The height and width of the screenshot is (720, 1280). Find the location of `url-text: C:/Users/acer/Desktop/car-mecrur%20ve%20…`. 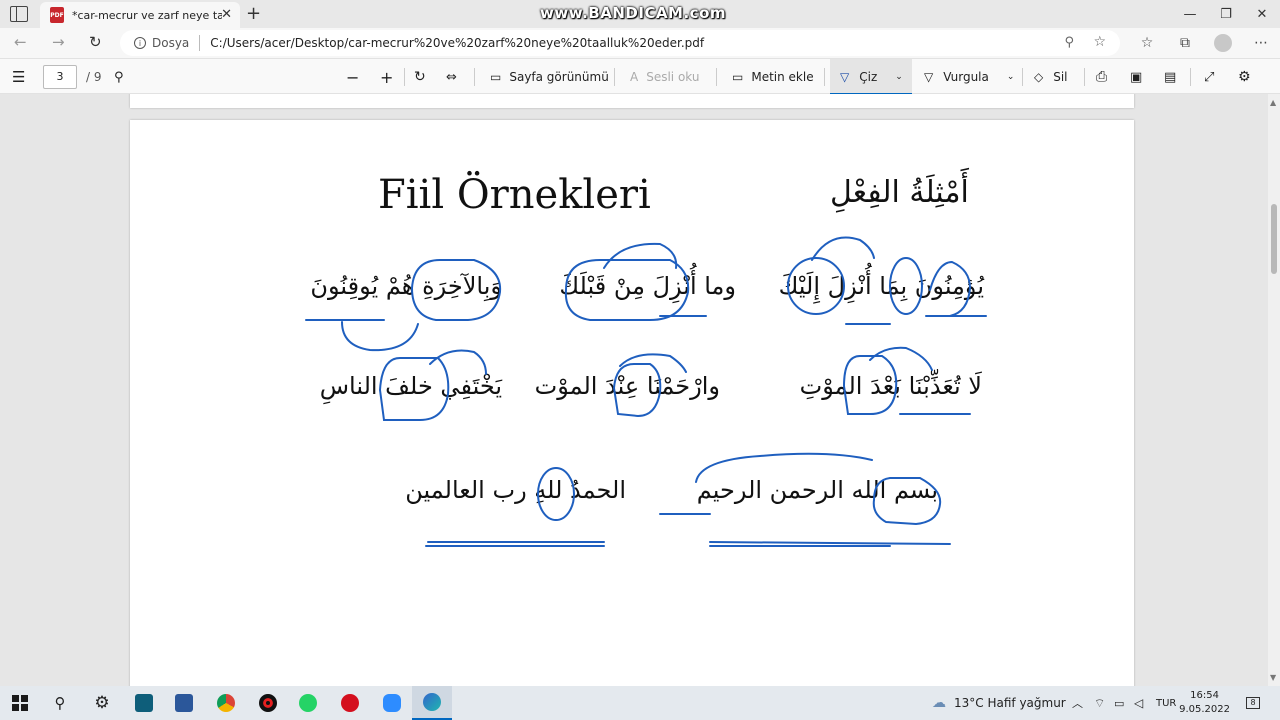

url-text: C:/Users/acer/Desktop/car-mecrur%20ve%20… is located at coordinates (457, 43).